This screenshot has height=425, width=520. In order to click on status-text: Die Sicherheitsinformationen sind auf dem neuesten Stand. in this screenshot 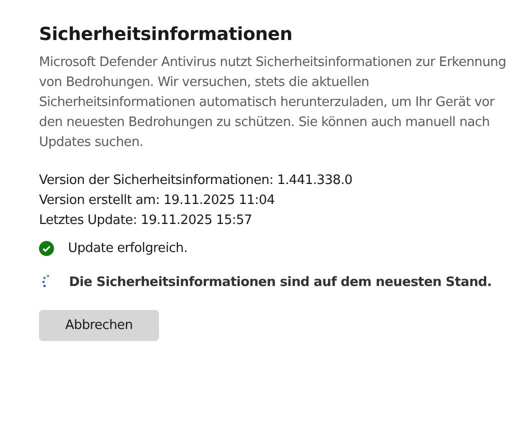, I will do `click(280, 282)`.